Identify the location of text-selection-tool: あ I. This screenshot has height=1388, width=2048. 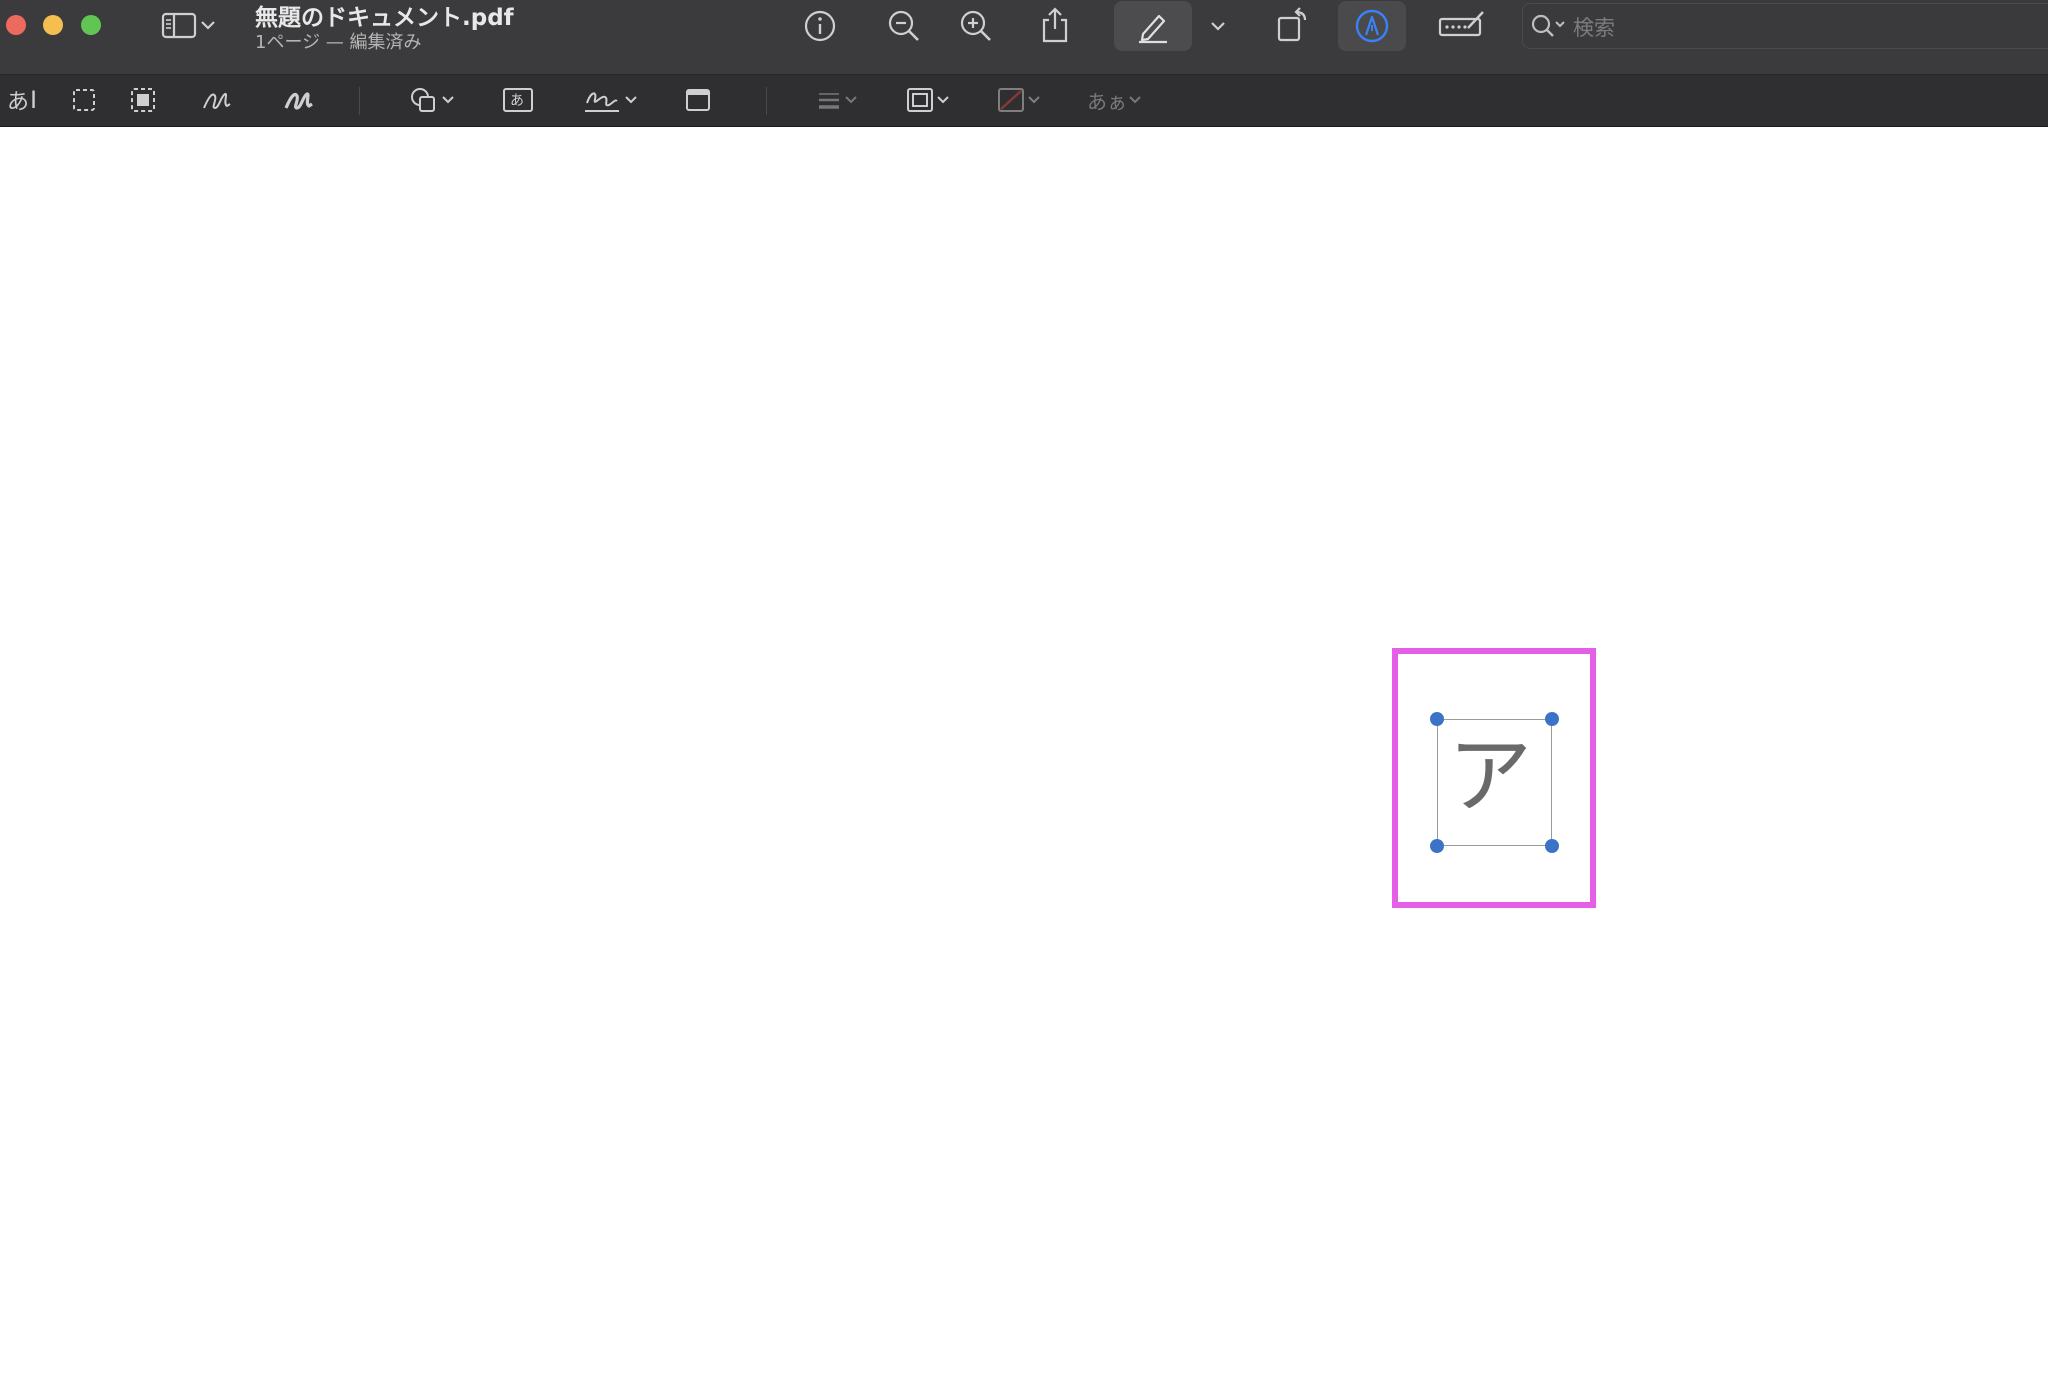
(22, 100).